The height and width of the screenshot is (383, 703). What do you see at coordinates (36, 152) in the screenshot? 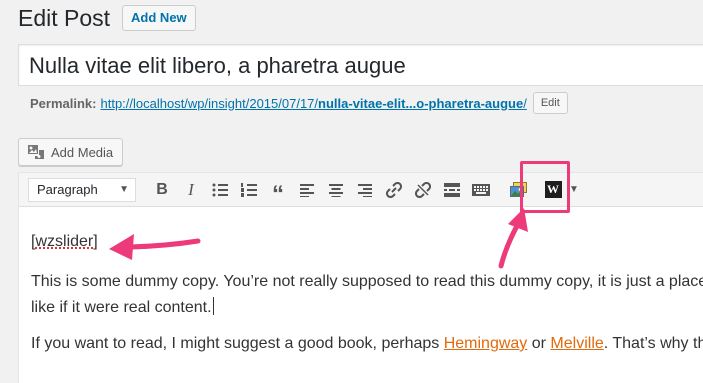
I see `media-icon` at bounding box center [36, 152].